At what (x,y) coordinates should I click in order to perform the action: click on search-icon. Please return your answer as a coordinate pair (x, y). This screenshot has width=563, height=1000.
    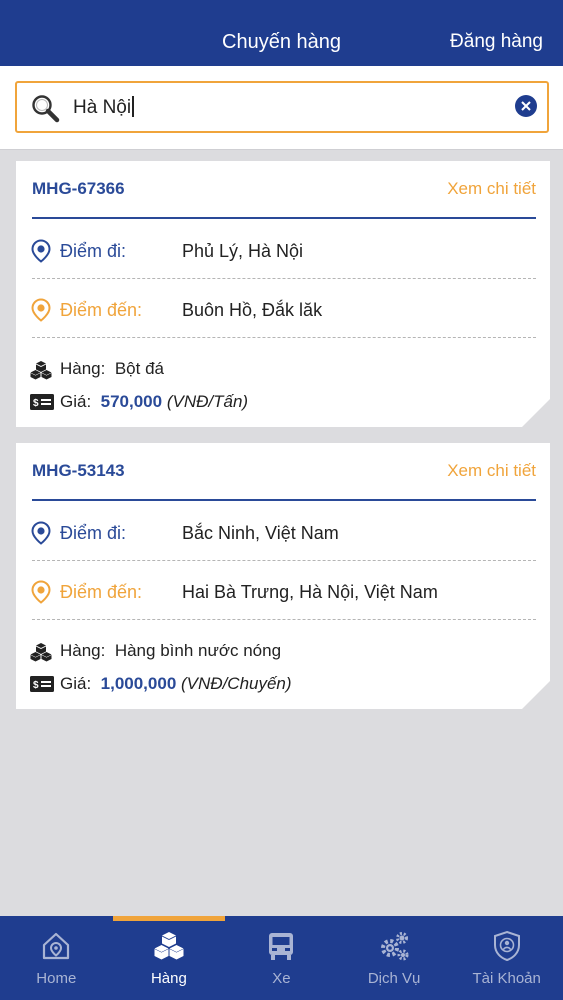
    Looking at the image, I should click on (46, 109).